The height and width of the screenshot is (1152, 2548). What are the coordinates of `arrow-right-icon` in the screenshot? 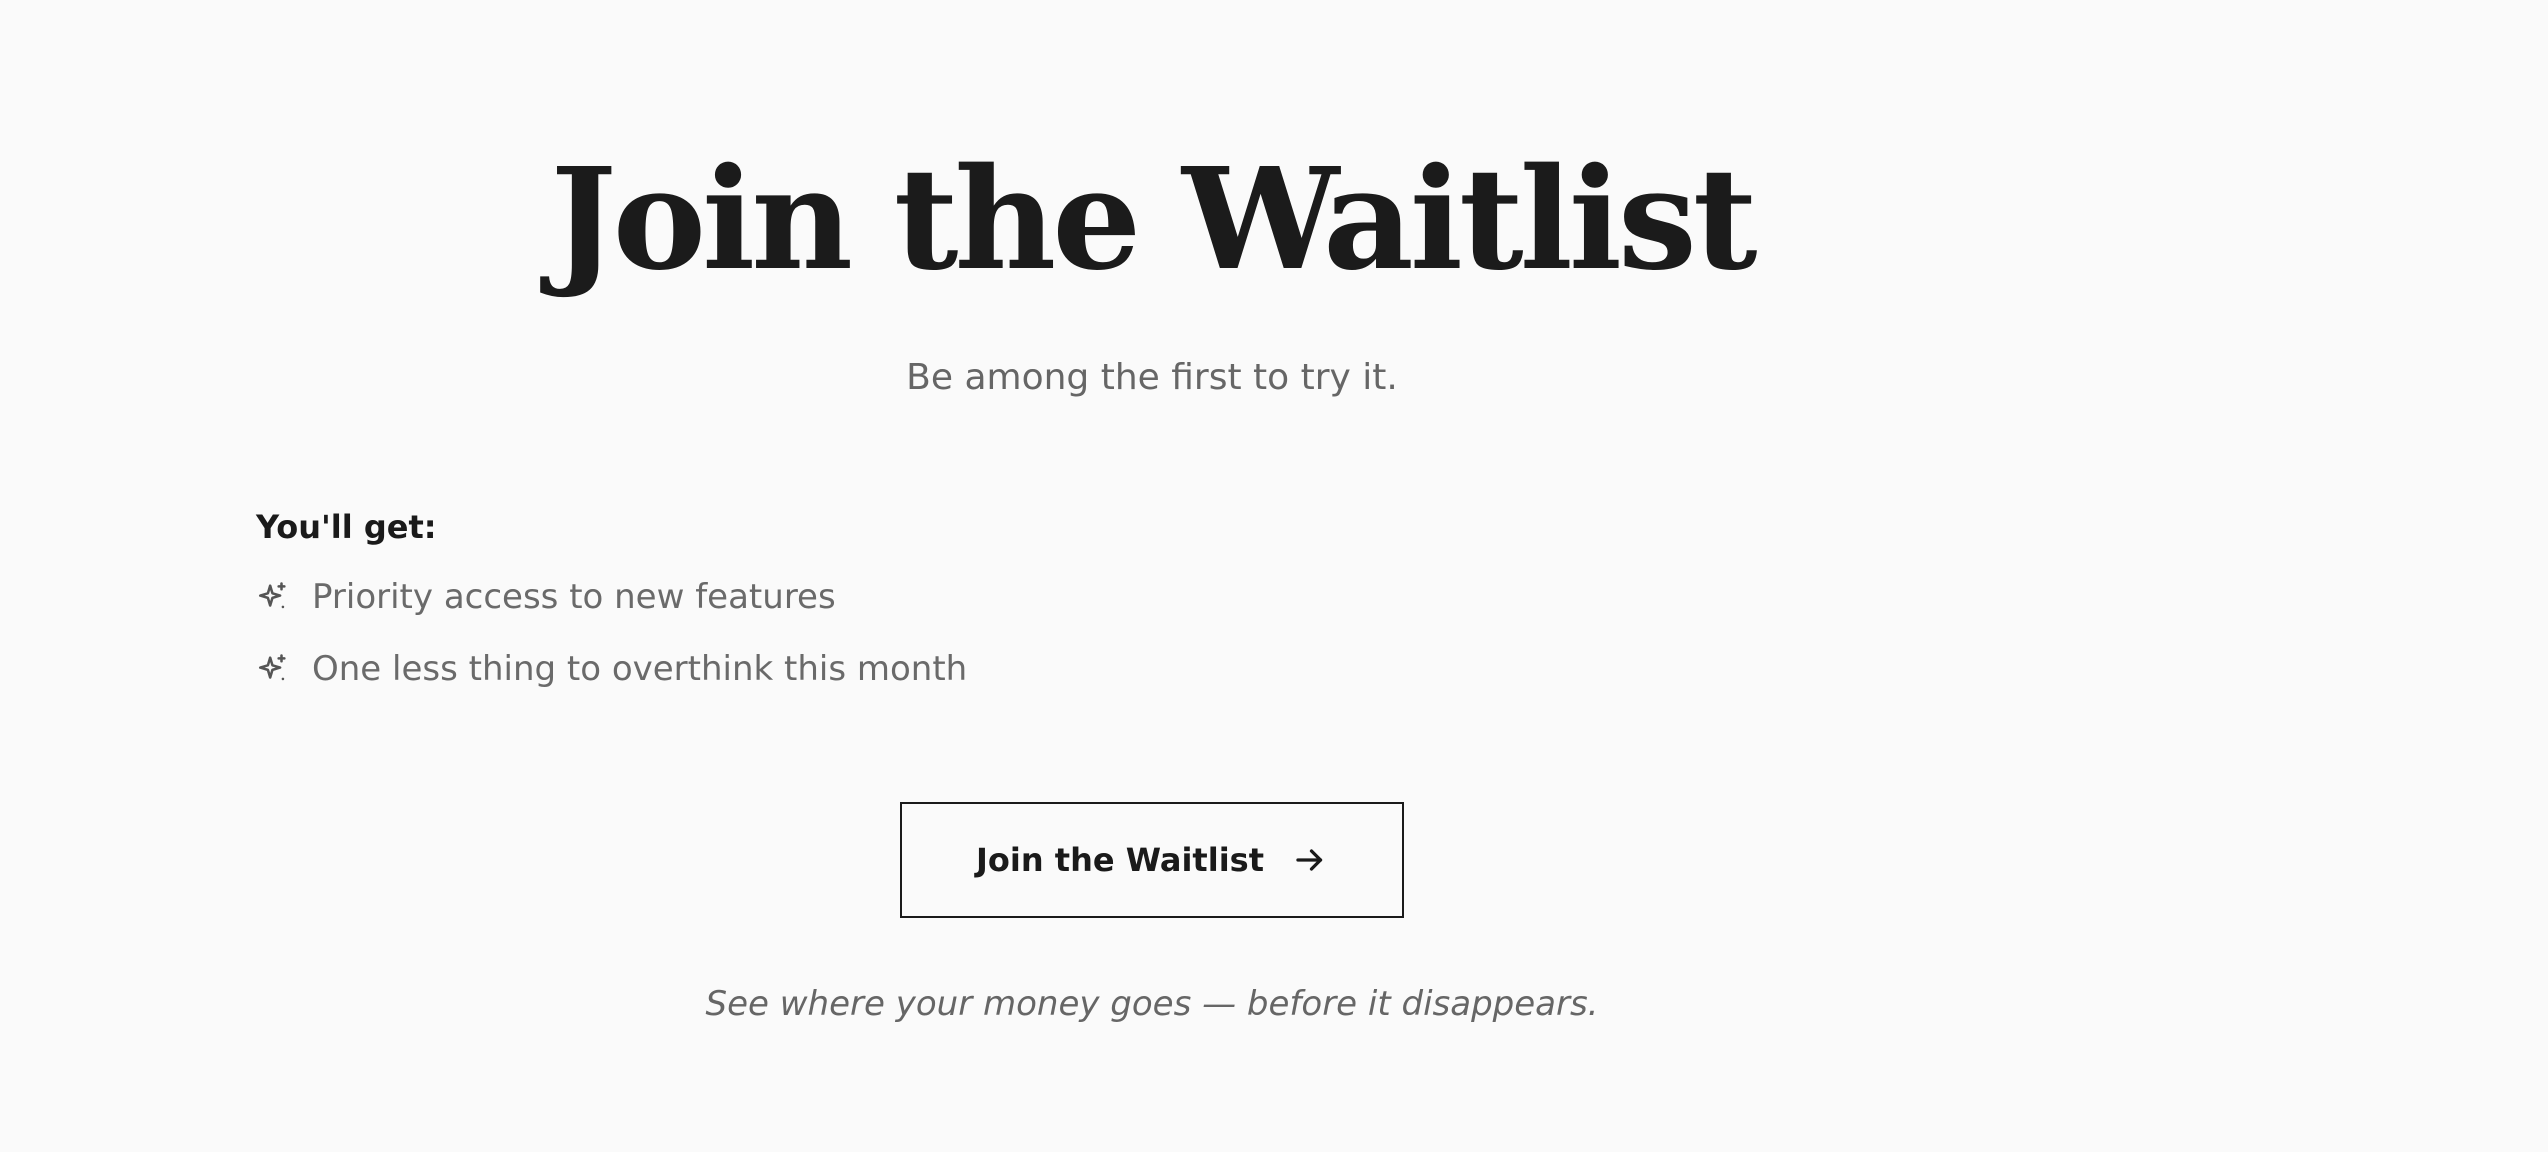 It's located at (1310, 860).